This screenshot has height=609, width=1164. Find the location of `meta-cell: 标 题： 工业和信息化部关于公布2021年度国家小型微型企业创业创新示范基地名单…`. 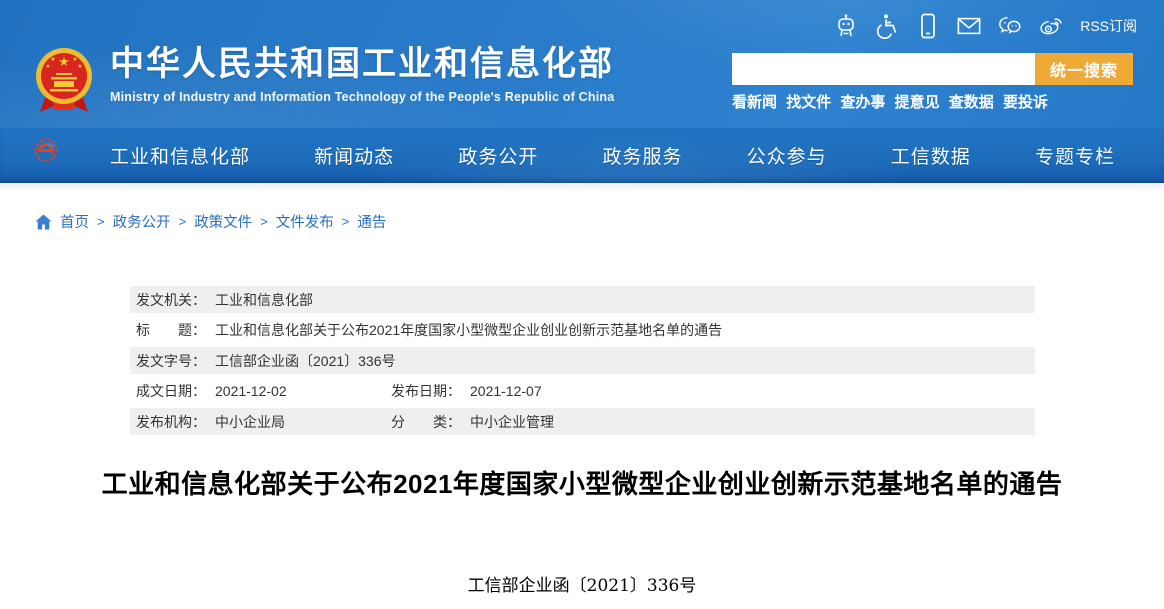

meta-cell: 标 题： 工业和信息化部关于公布2021年度国家小型微型企业创业创新示范基地名单… is located at coordinates (426, 330).